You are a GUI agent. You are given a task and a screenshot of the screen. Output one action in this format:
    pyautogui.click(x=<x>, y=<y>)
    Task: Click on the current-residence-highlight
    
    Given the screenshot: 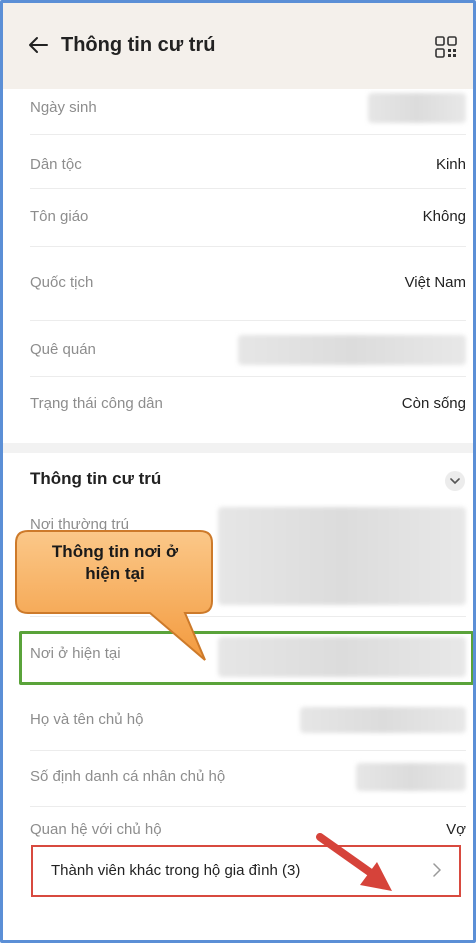 What is the action you would take?
    pyautogui.click(x=246, y=658)
    